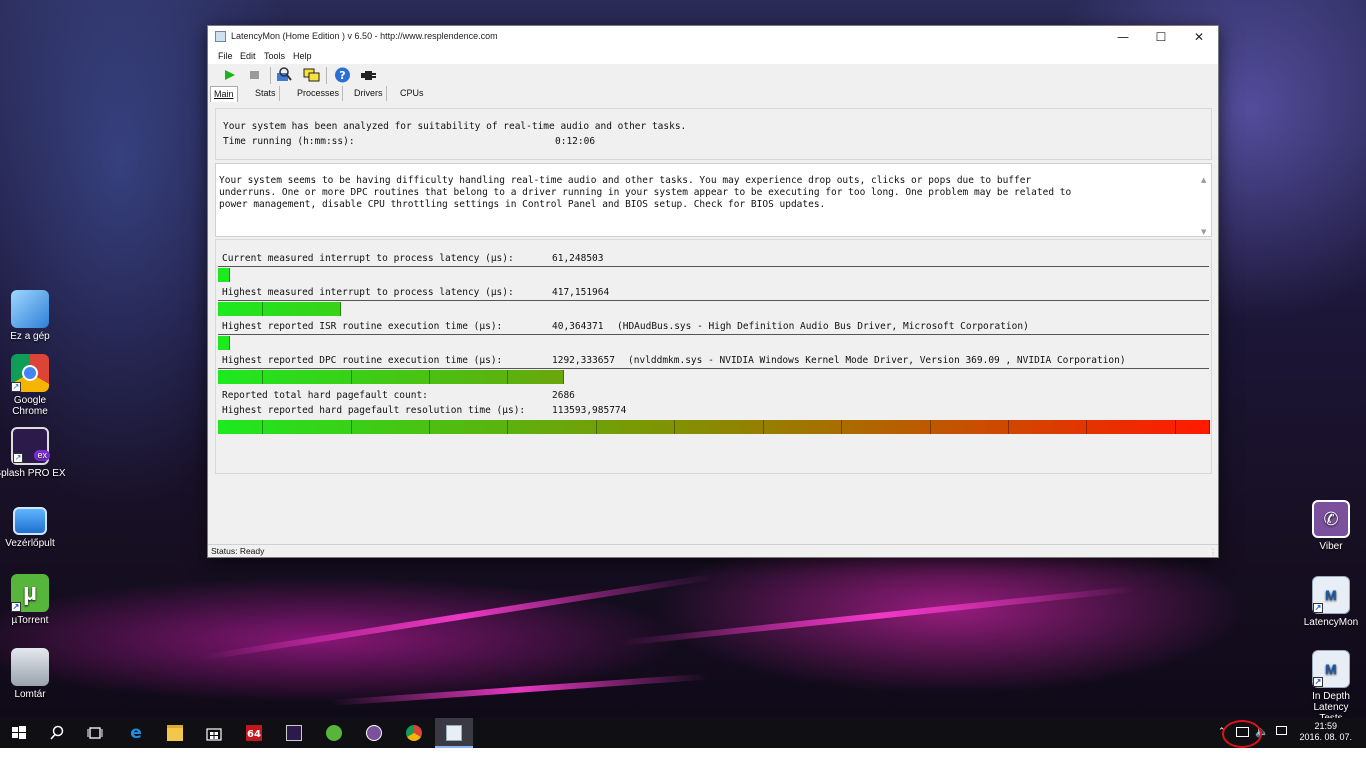 This screenshot has height=768, width=1366. I want to click on latency-meter-highest, so click(713, 309).